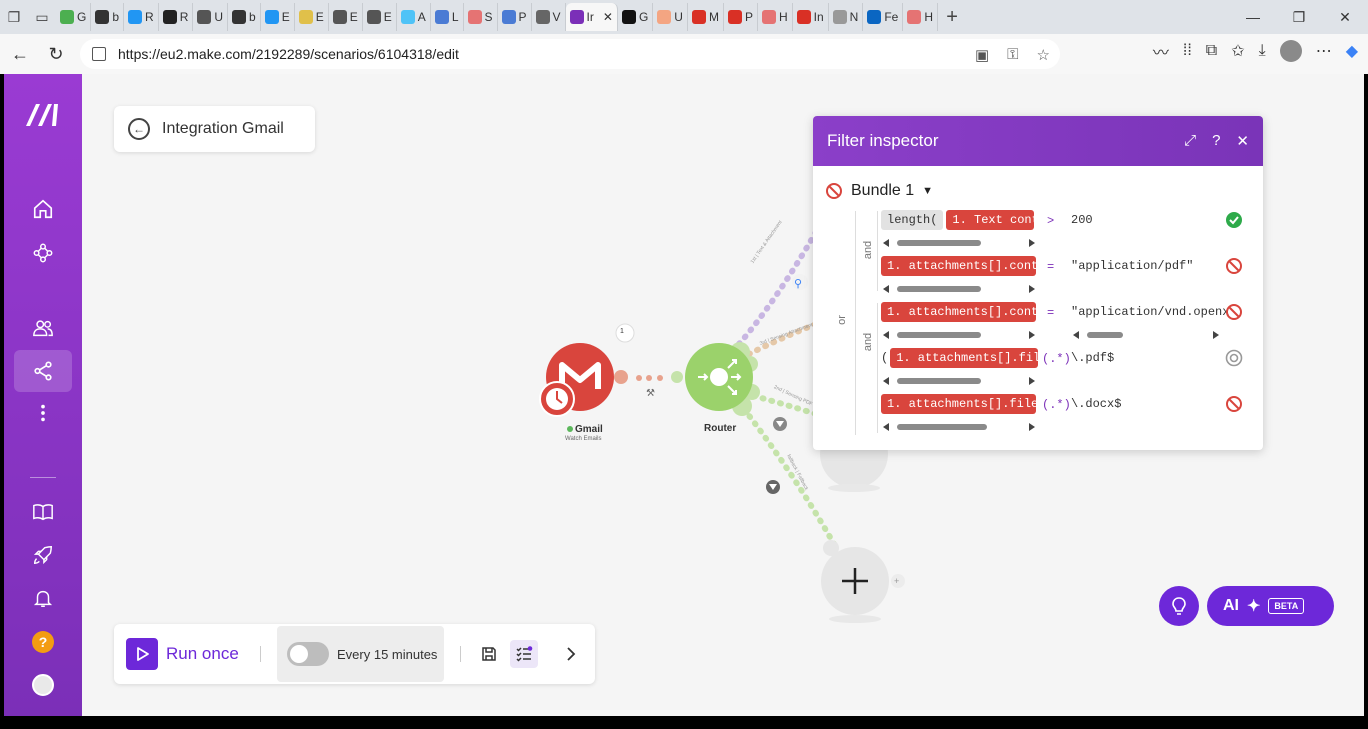  Describe the element at coordinates (1093, 358) in the screenshot. I see `value-4: \.pdf$` at that location.